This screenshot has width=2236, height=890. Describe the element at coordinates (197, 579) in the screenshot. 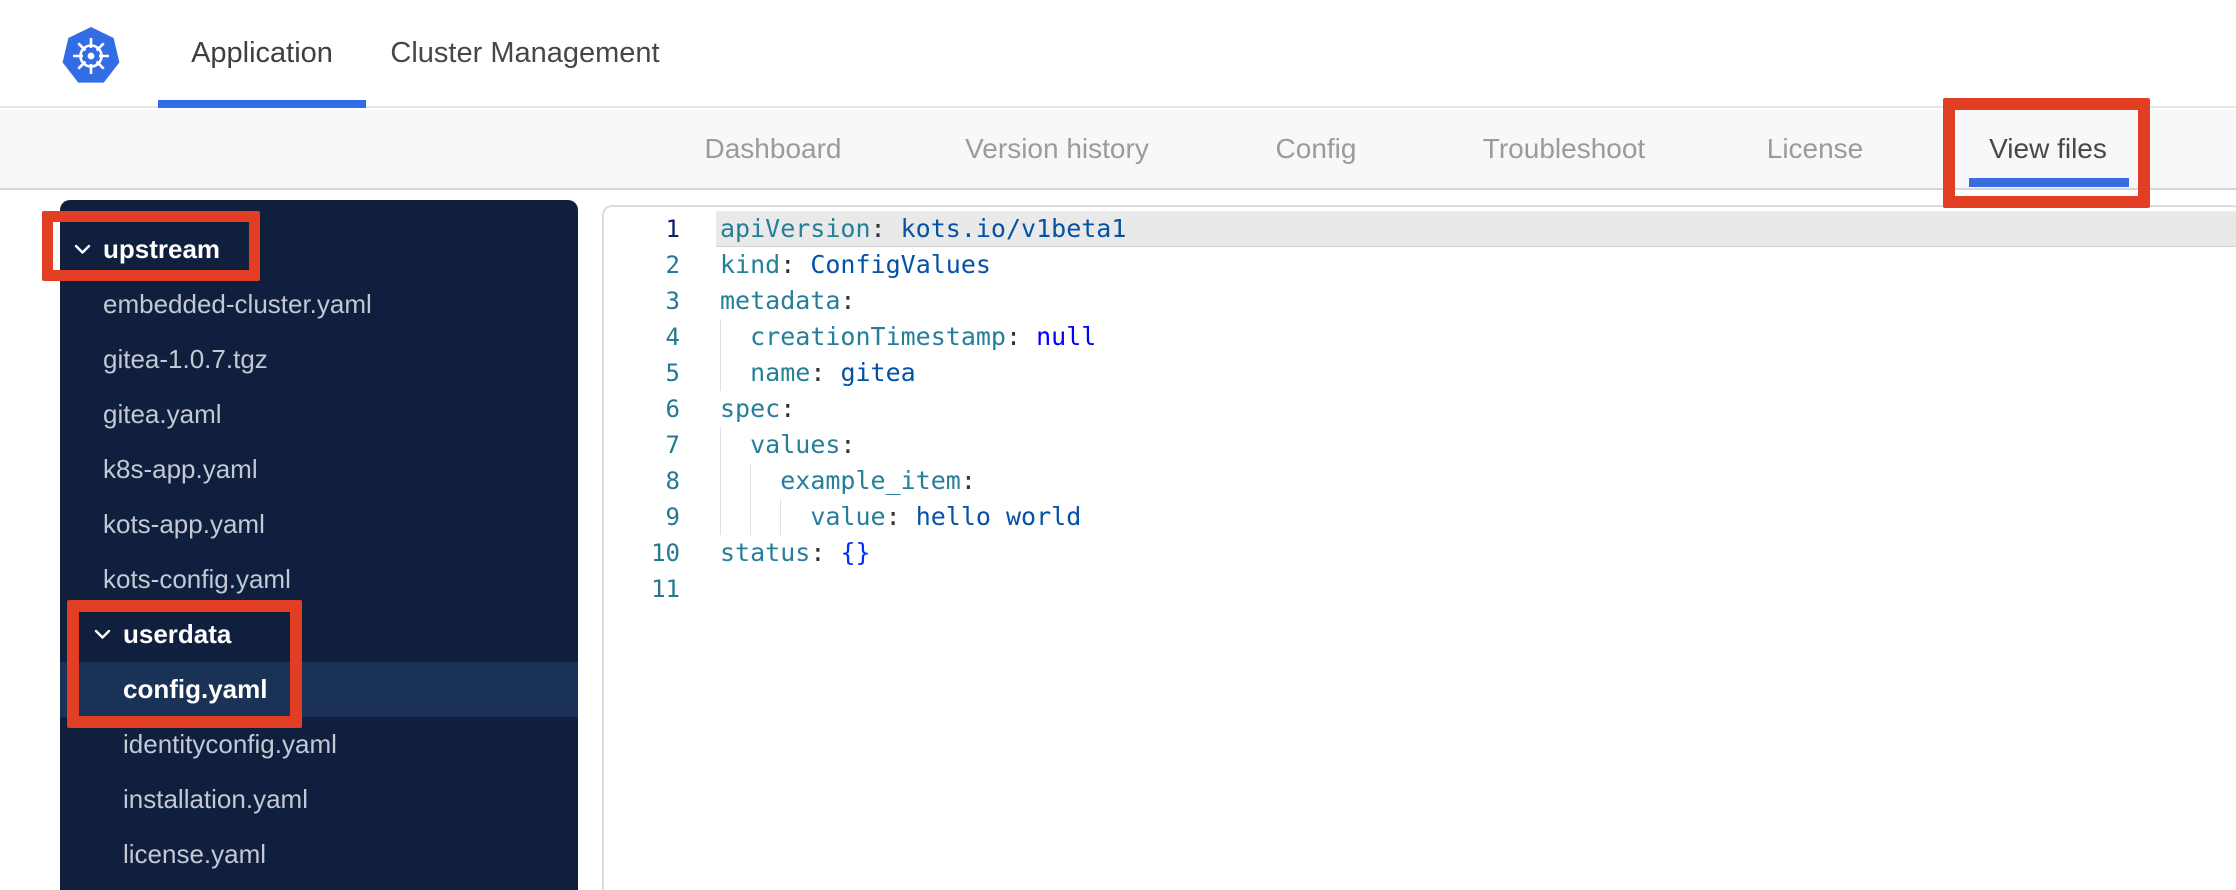

I see `file-label: kots-config.yaml` at that location.